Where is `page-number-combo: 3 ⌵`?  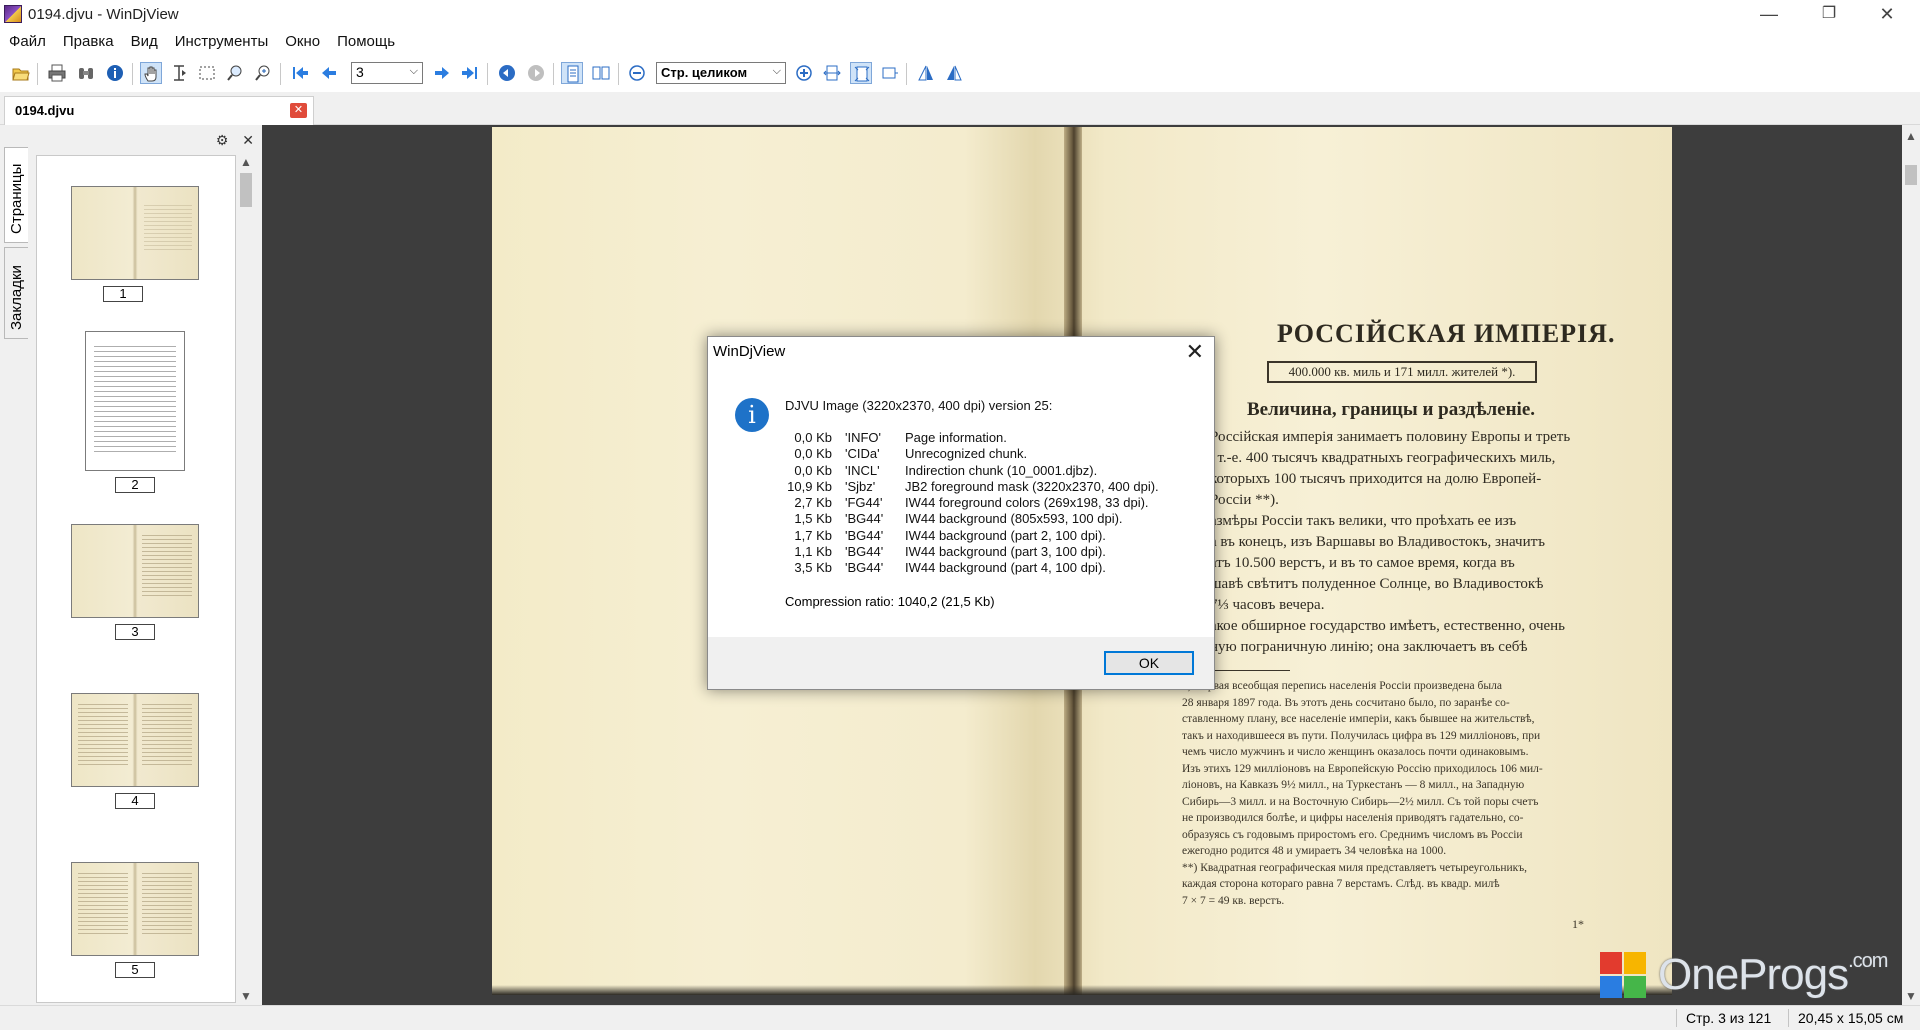 page-number-combo: 3 ⌵ is located at coordinates (387, 73).